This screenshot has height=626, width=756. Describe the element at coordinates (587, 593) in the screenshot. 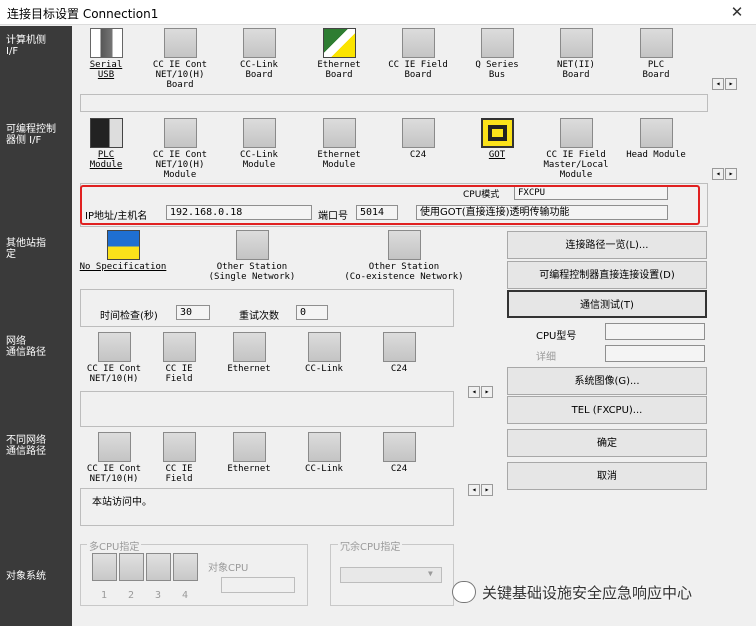

I see `watermark-text: 关键基础设施安全应急响应中心` at that location.